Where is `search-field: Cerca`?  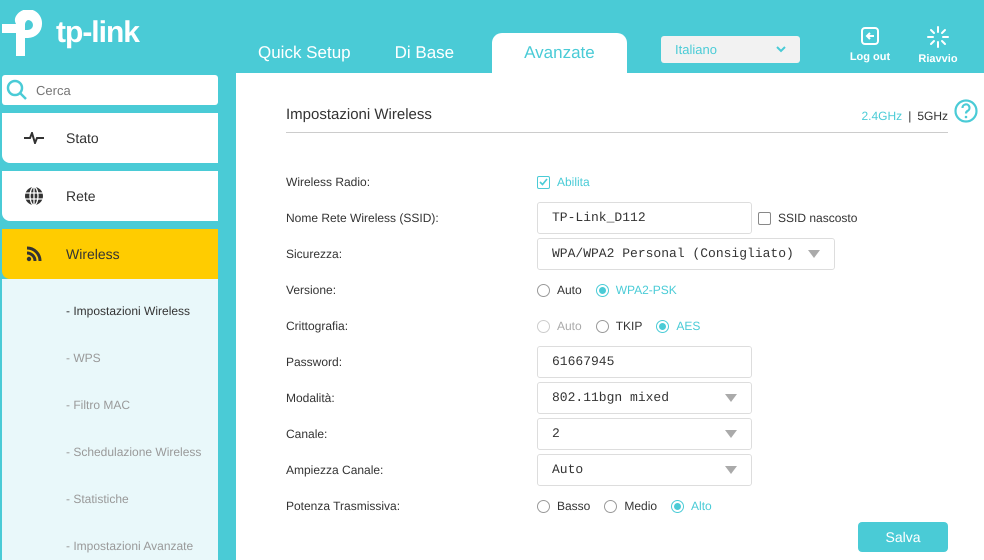
search-field: Cerca is located at coordinates (110, 90).